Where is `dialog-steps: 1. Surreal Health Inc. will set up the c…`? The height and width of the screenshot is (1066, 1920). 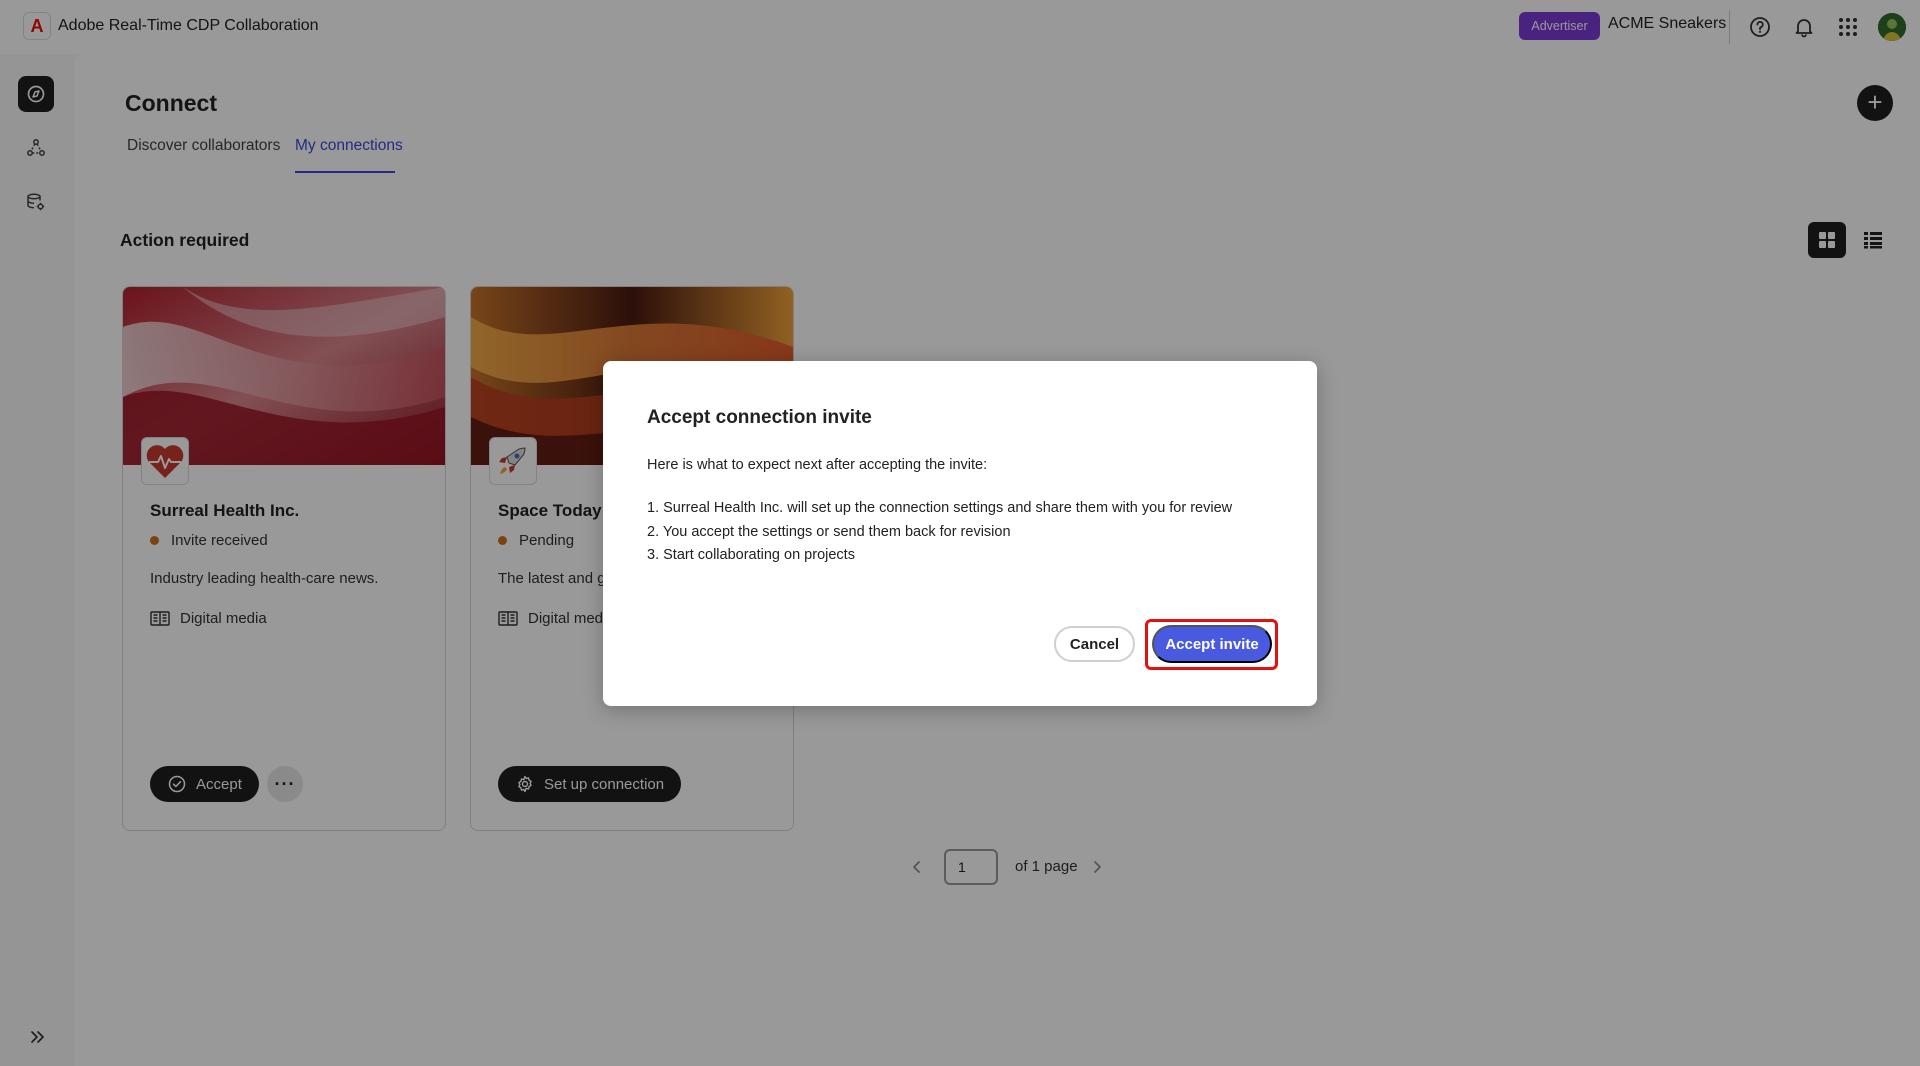
dialog-steps: 1. Surreal Health Inc. will set up the c… is located at coordinates (939, 532).